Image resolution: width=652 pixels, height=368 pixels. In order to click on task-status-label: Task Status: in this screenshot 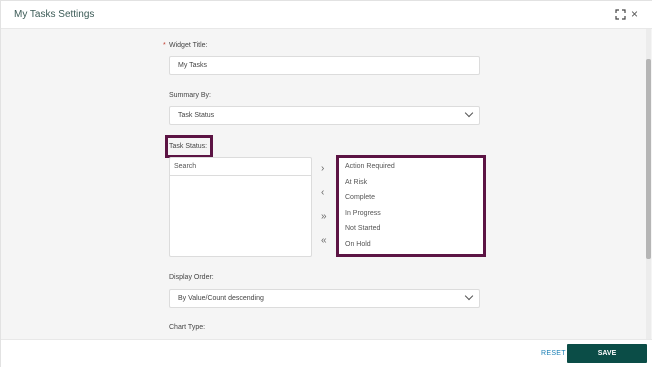, I will do `click(188, 146)`.